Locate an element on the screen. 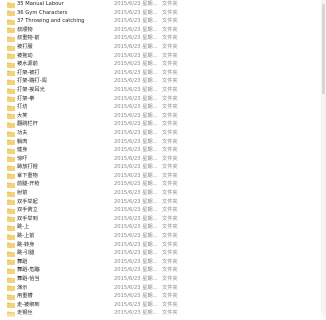 This screenshot has height=320, width=326. vertical-scrollbar is located at coordinates (323, 160).